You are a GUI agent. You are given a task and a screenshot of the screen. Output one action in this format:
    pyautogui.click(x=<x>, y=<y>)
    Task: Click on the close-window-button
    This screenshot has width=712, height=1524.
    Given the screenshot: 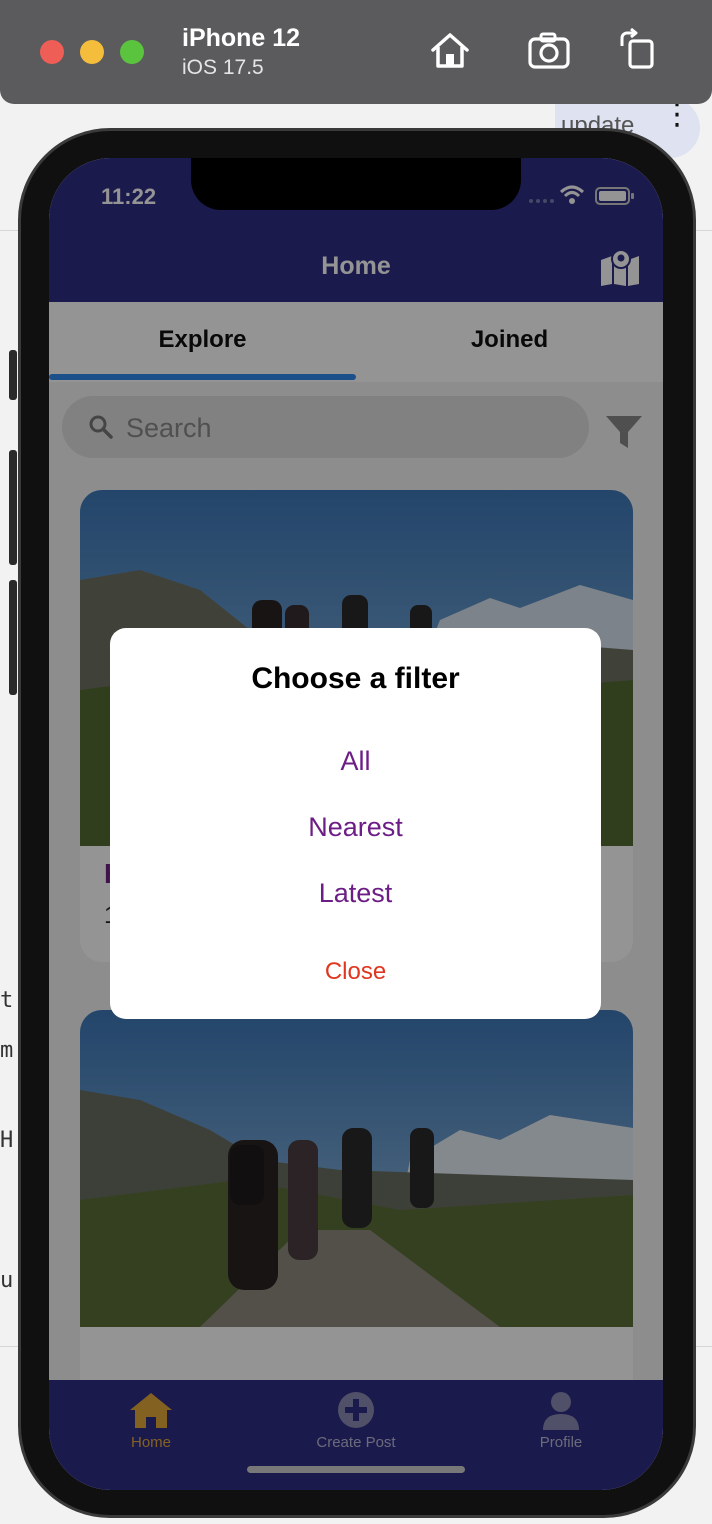 What is the action you would take?
    pyautogui.click(x=52, y=52)
    